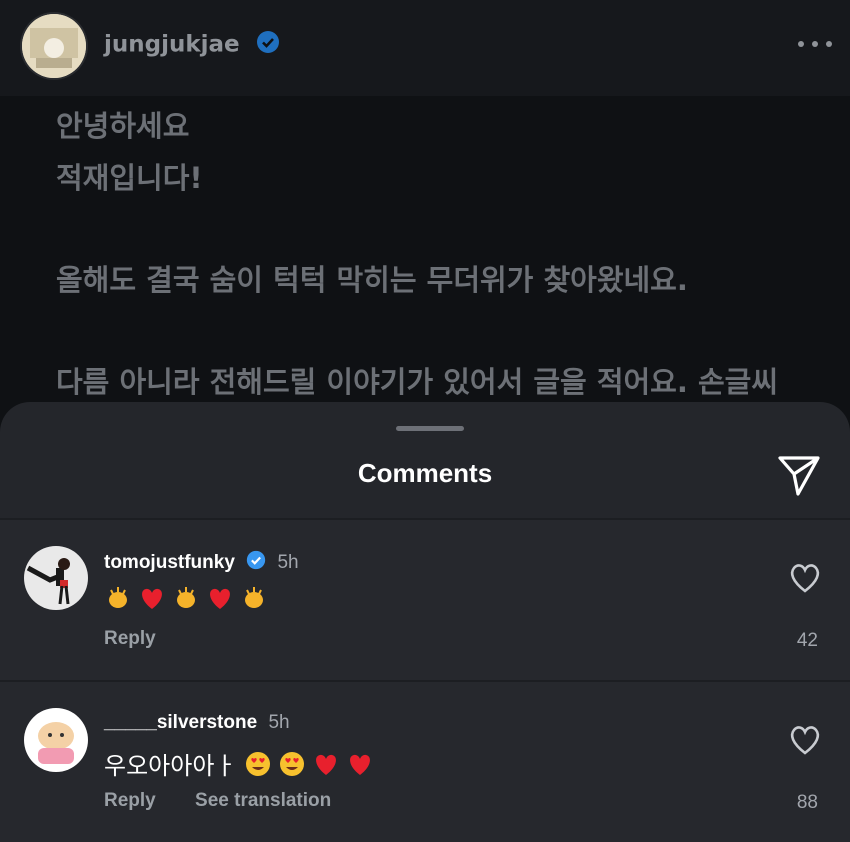  I want to click on caption-line: 올해도 결국 숨이 턱턱 막히는 무더위가 찾아왔네요., so click(372, 280).